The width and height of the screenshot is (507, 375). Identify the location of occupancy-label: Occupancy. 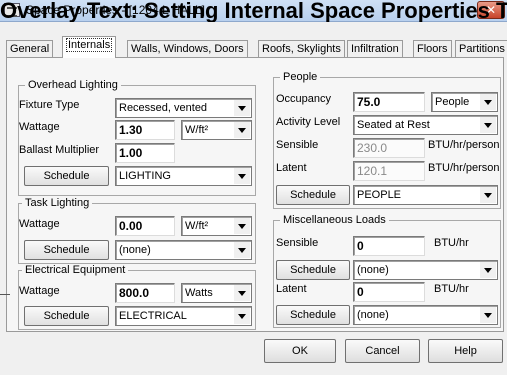
(304, 99).